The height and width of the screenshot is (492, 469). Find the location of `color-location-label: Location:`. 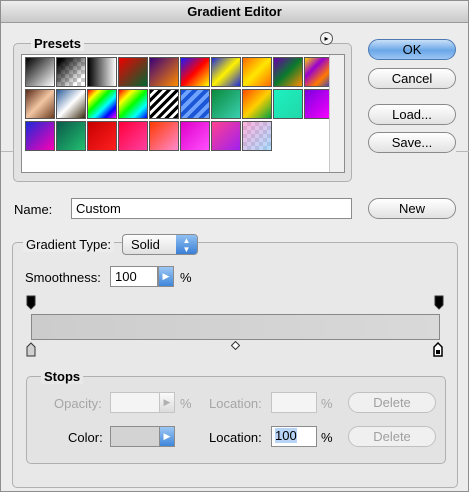

color-location-label: Location: is located at coordinates (235, 437).